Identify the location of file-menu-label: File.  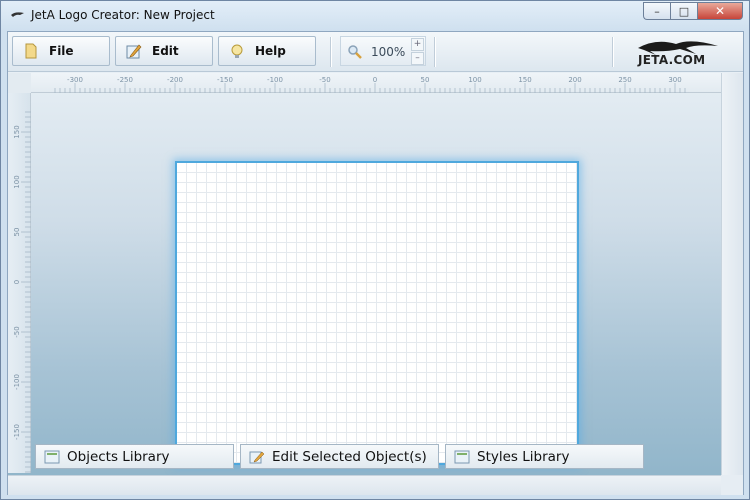
(61, 51).